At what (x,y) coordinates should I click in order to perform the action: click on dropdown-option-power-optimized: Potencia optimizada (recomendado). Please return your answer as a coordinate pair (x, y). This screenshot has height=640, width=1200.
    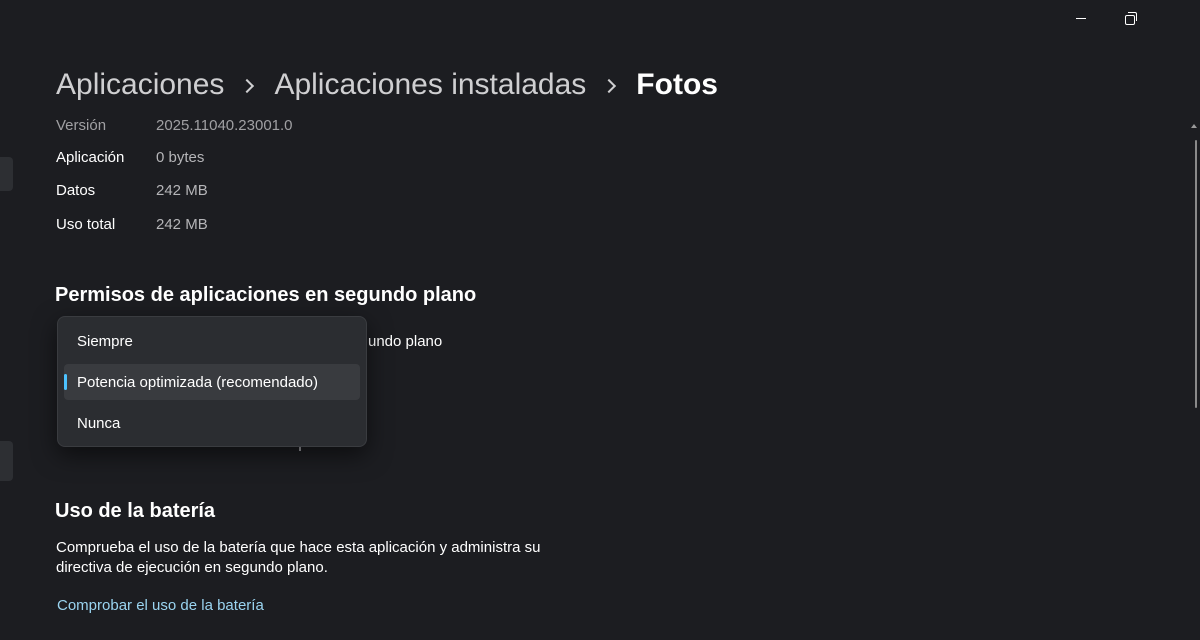
    Looking at the image, I should click on (212, 382).